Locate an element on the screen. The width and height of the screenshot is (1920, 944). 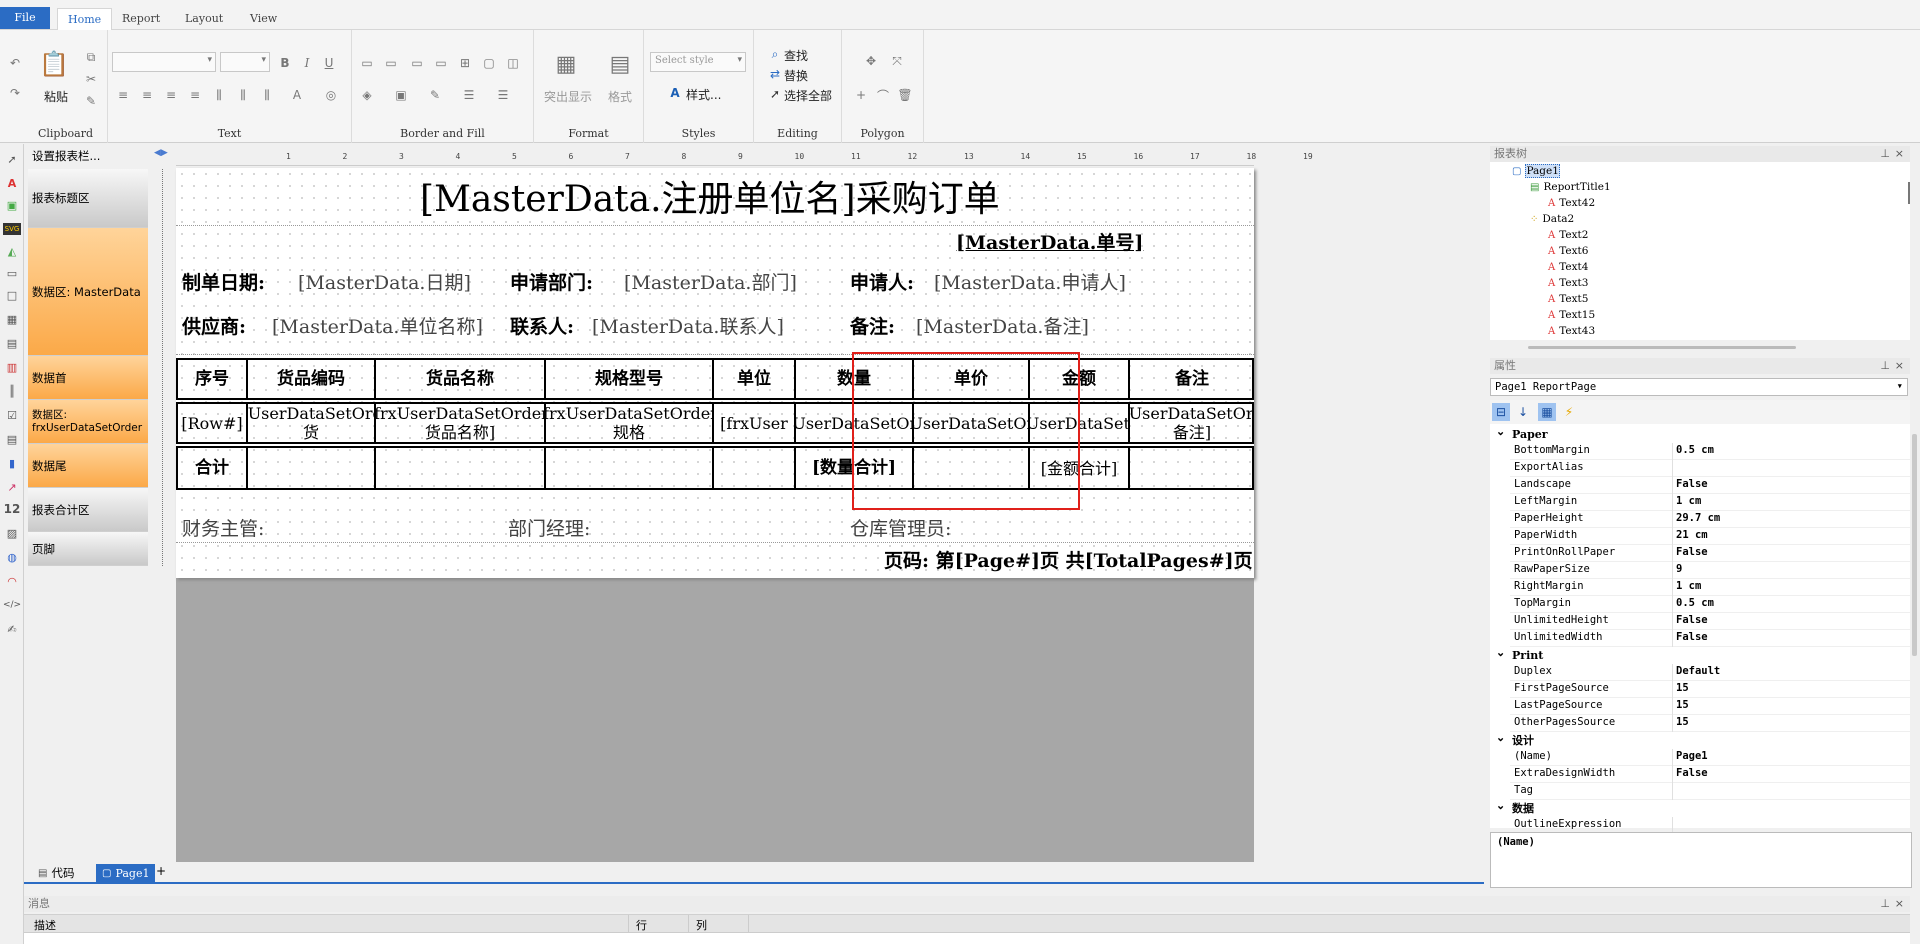
category-print: ⌄ Print is located at coordinates (1701, 654).